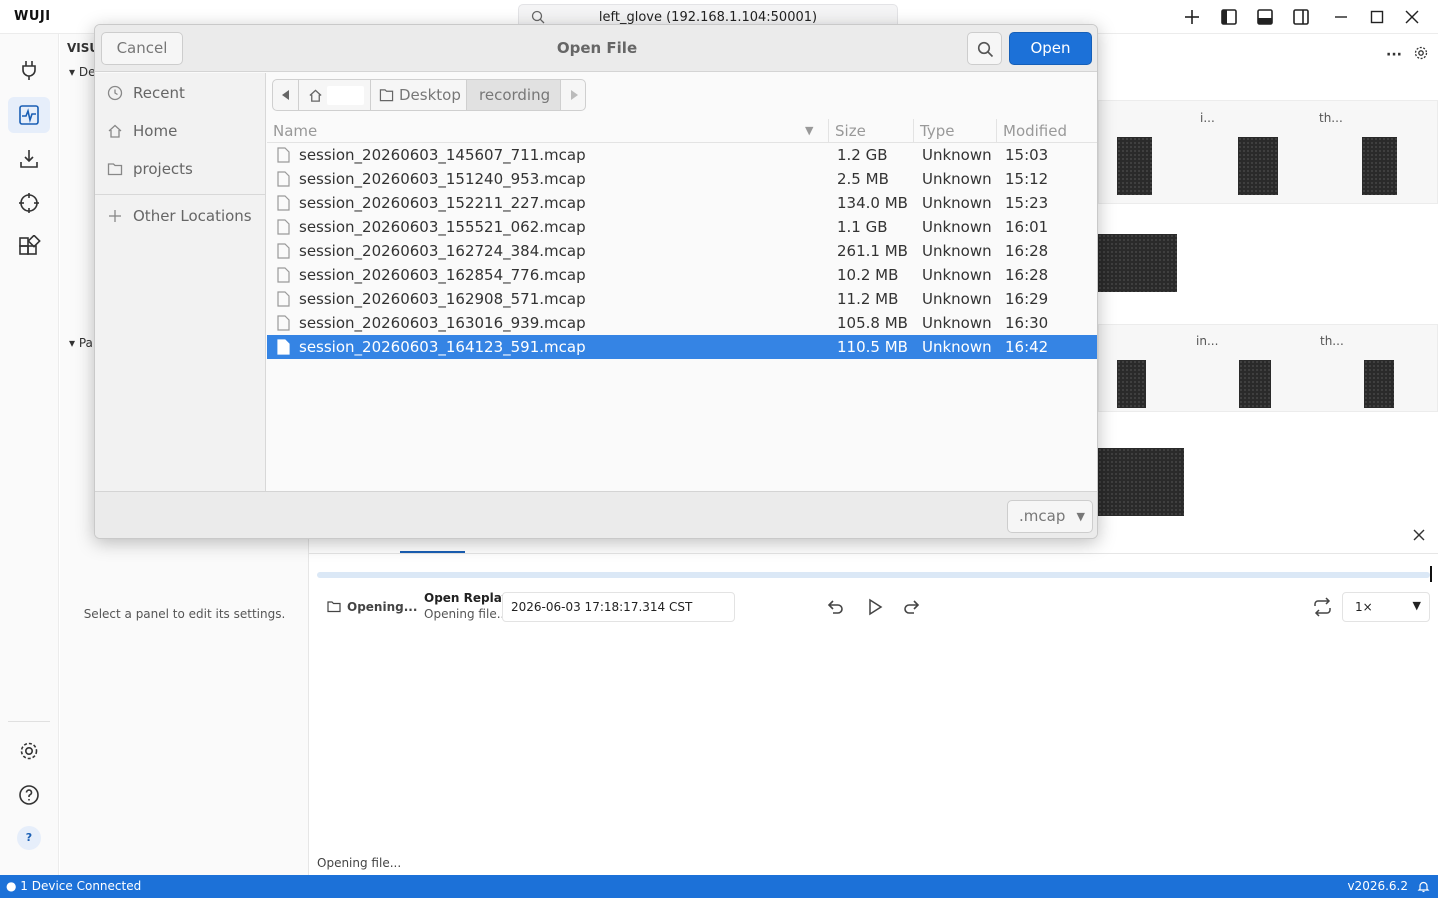  I want to click on search-button, so click(984, 48).